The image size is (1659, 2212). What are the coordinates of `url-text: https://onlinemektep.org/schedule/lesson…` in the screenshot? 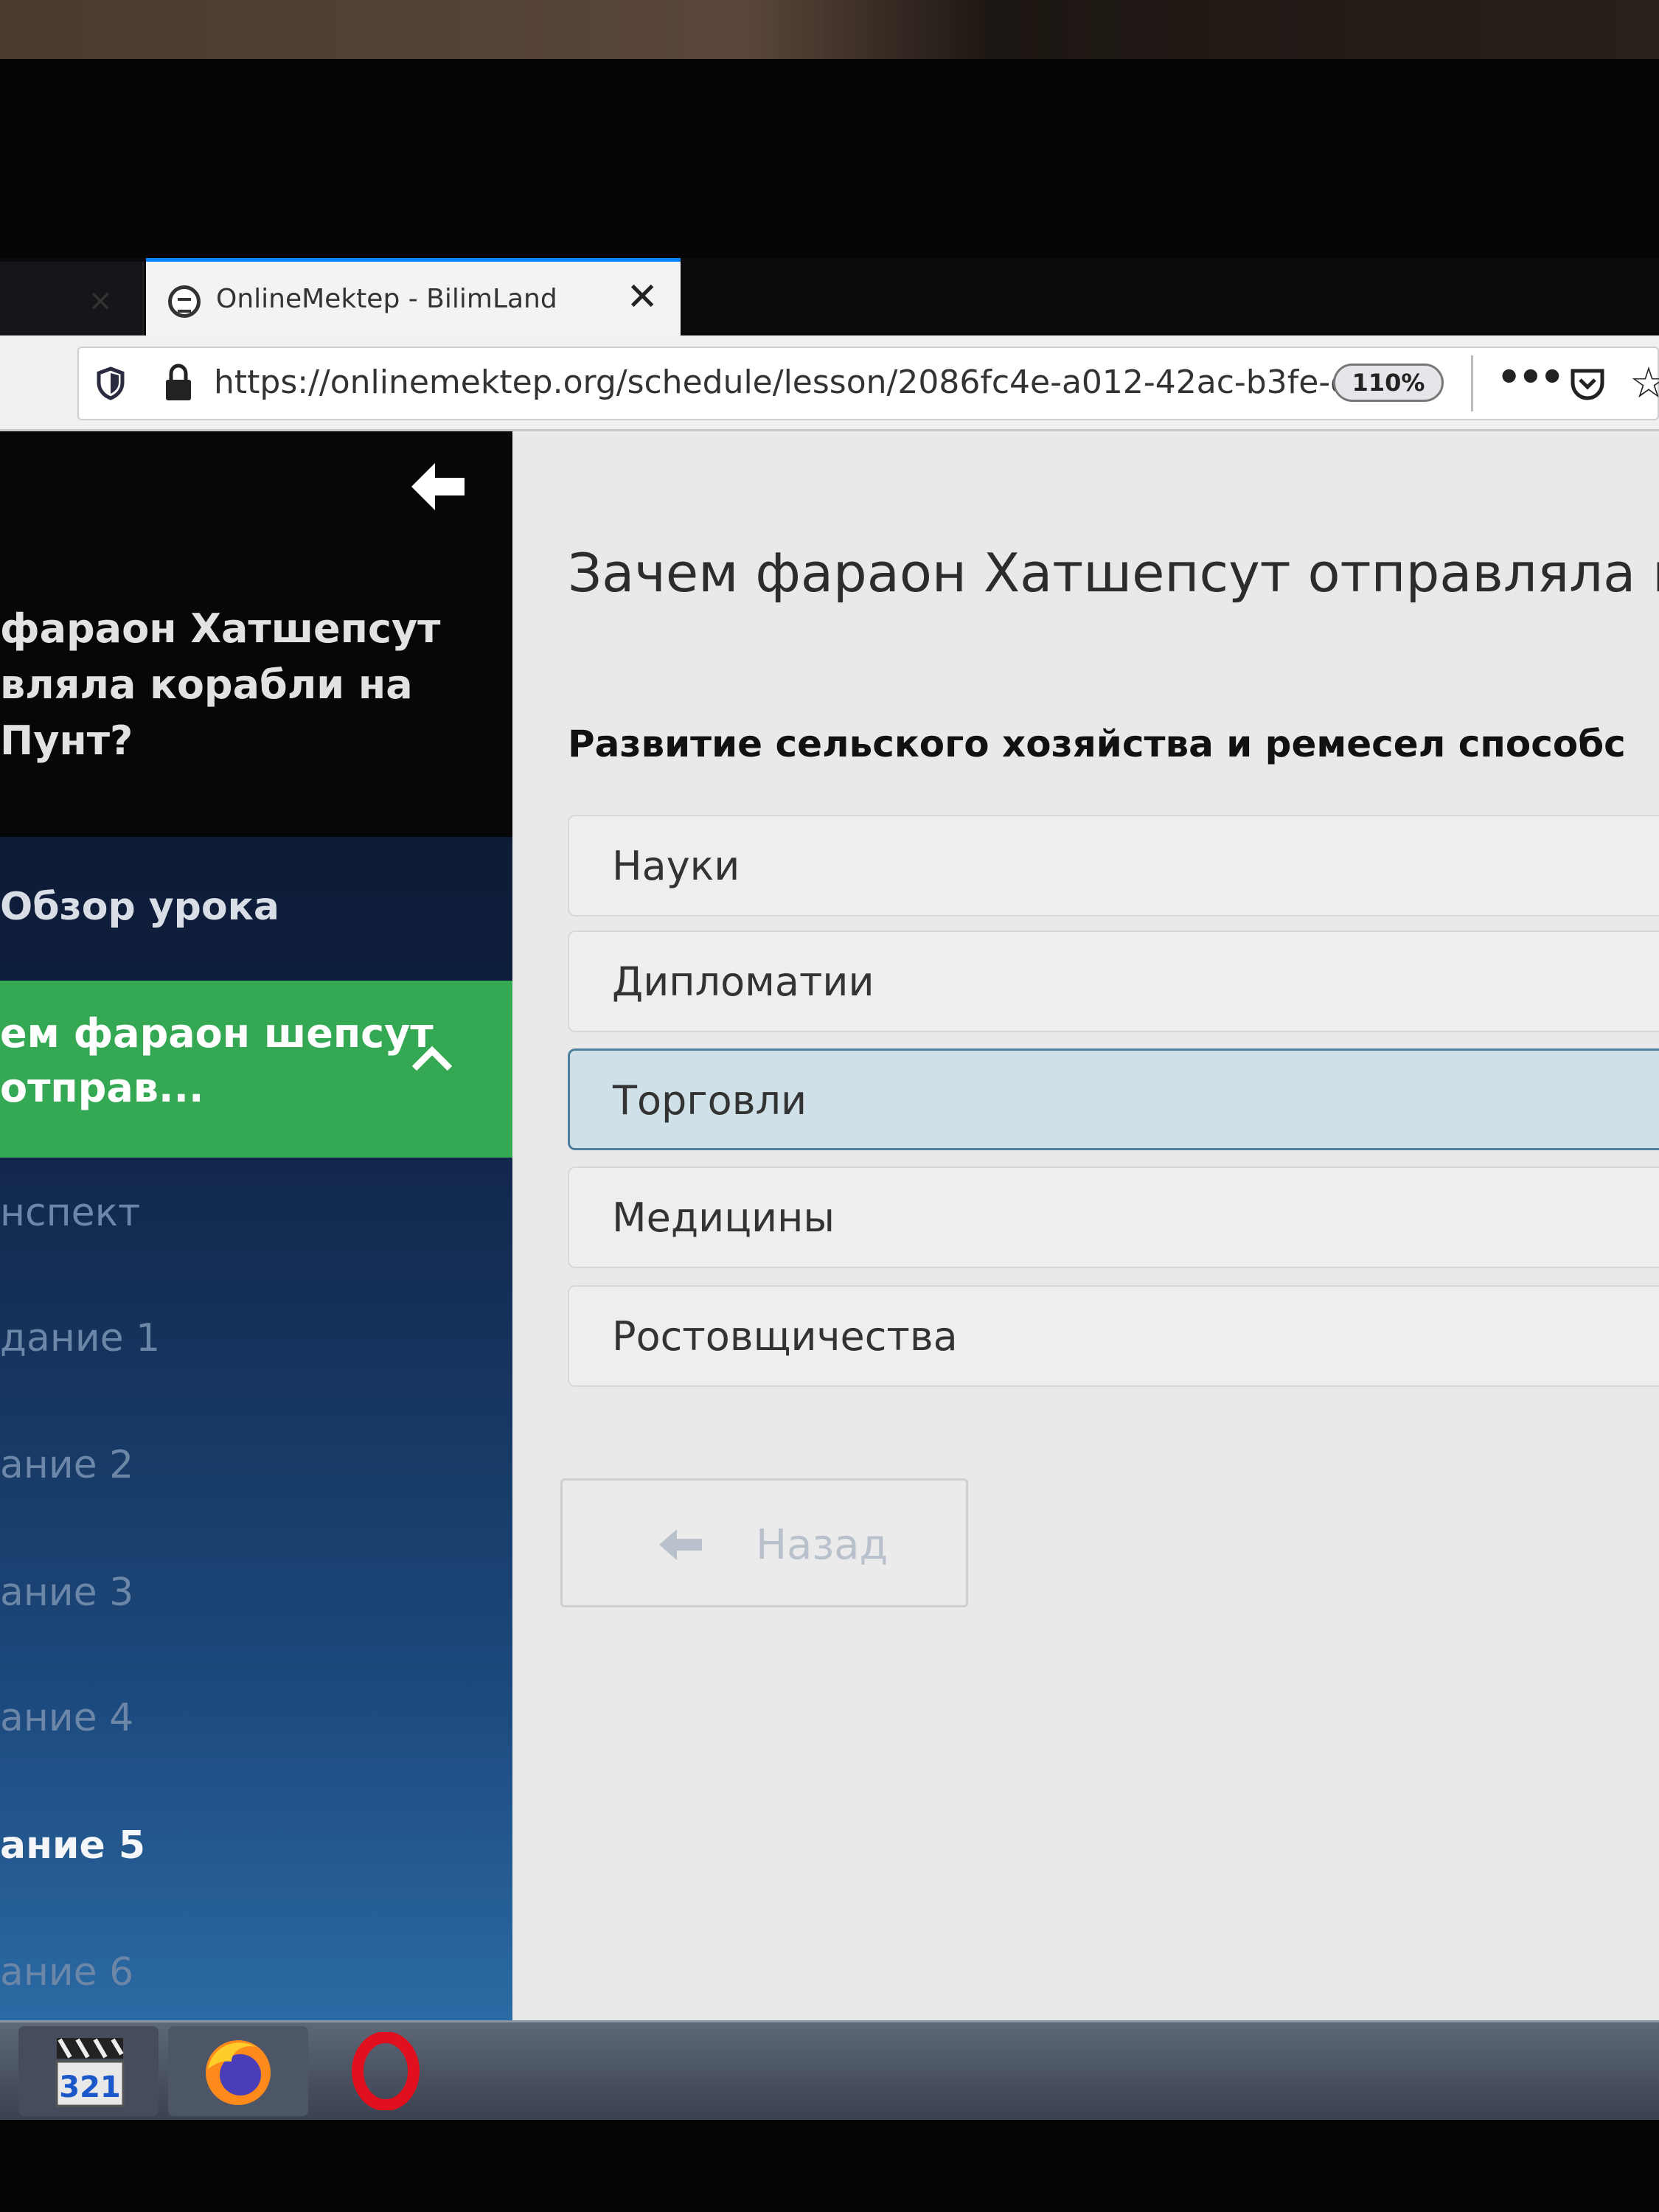 It's located at (774, 382).